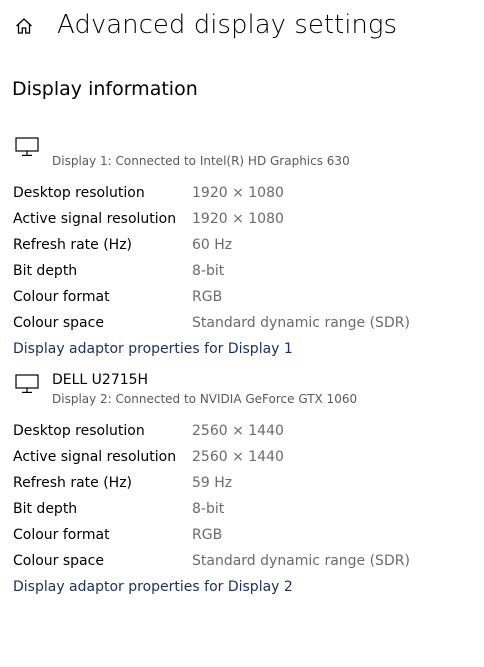  Describe the element at coordinates (242, 297) in the screenshot. I see `display-1-row-colour-format: Colour format RGB` at that location.